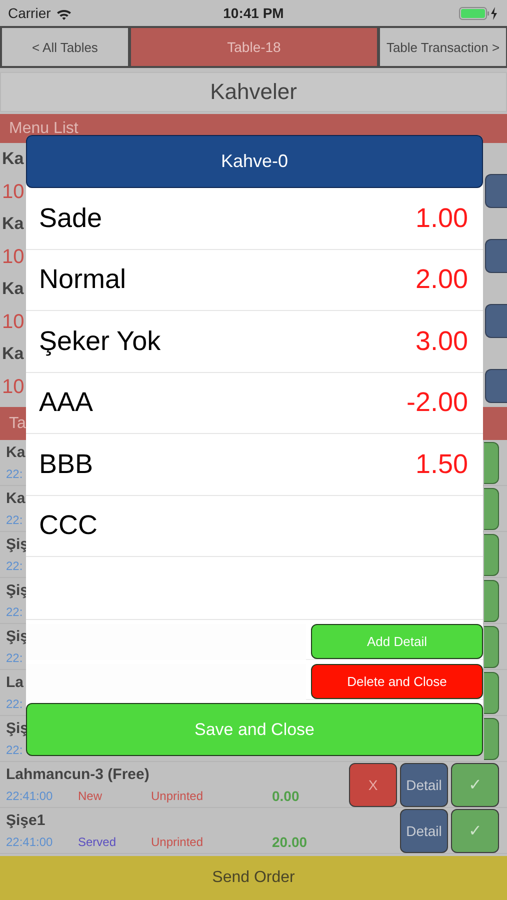  Describe the element at coordinates (253, 92) in the screenshot. I see `category-title: Kahveler` at that location.